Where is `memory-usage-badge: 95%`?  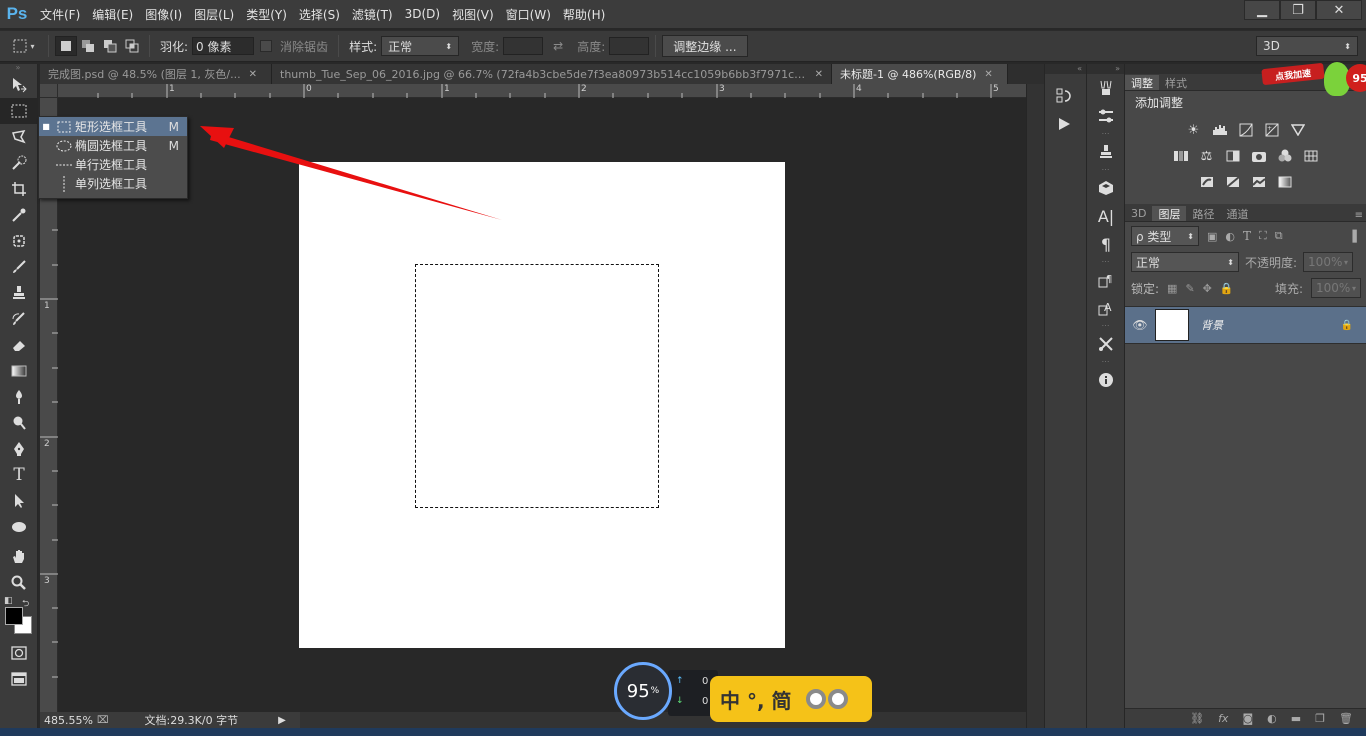
memory-usage-badge: 95% is located at coordinates (643, 691).